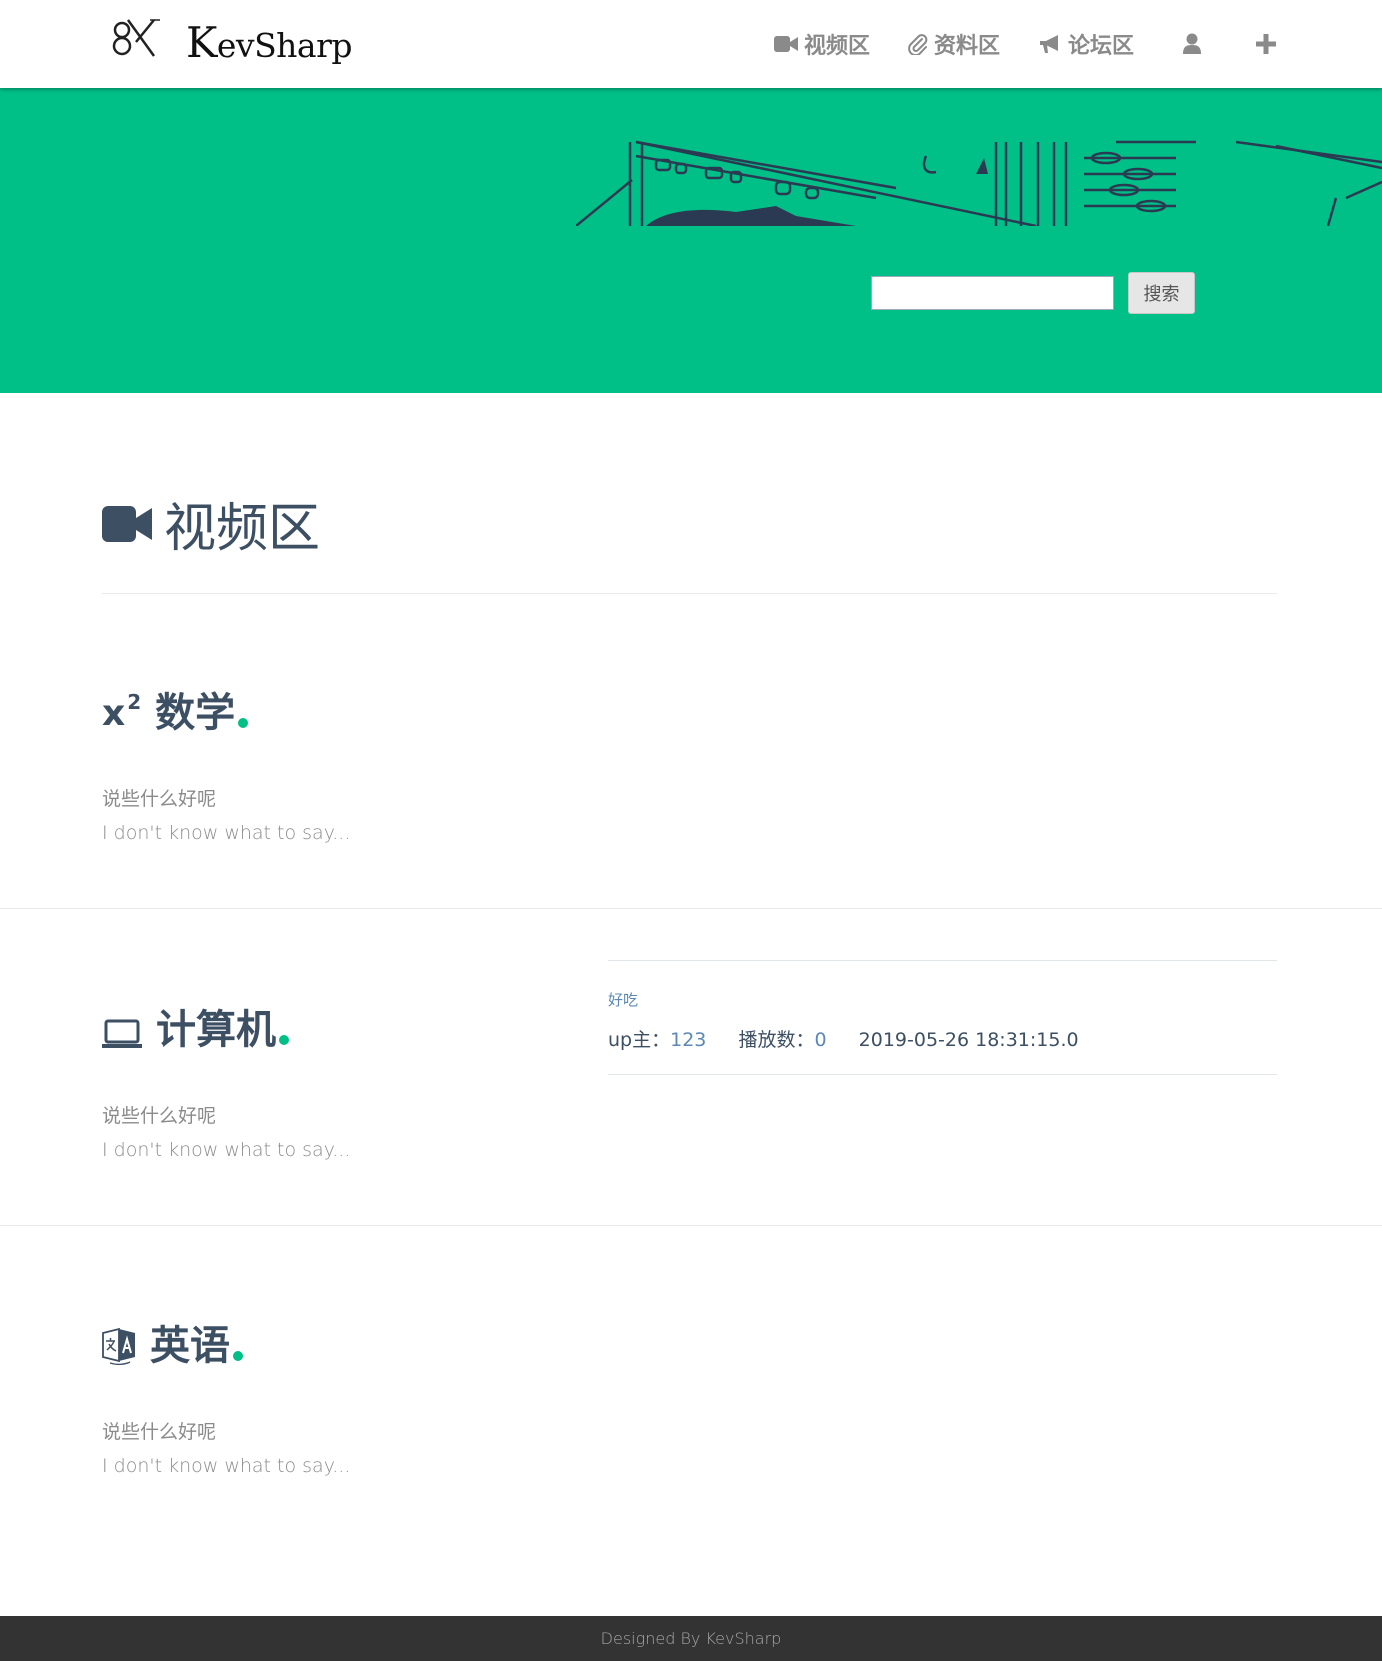 The image size is (1382, 1661). Describe the element at coordinates (190, 1346) in the screenshot. I see `subject-name: 英语` at that location.